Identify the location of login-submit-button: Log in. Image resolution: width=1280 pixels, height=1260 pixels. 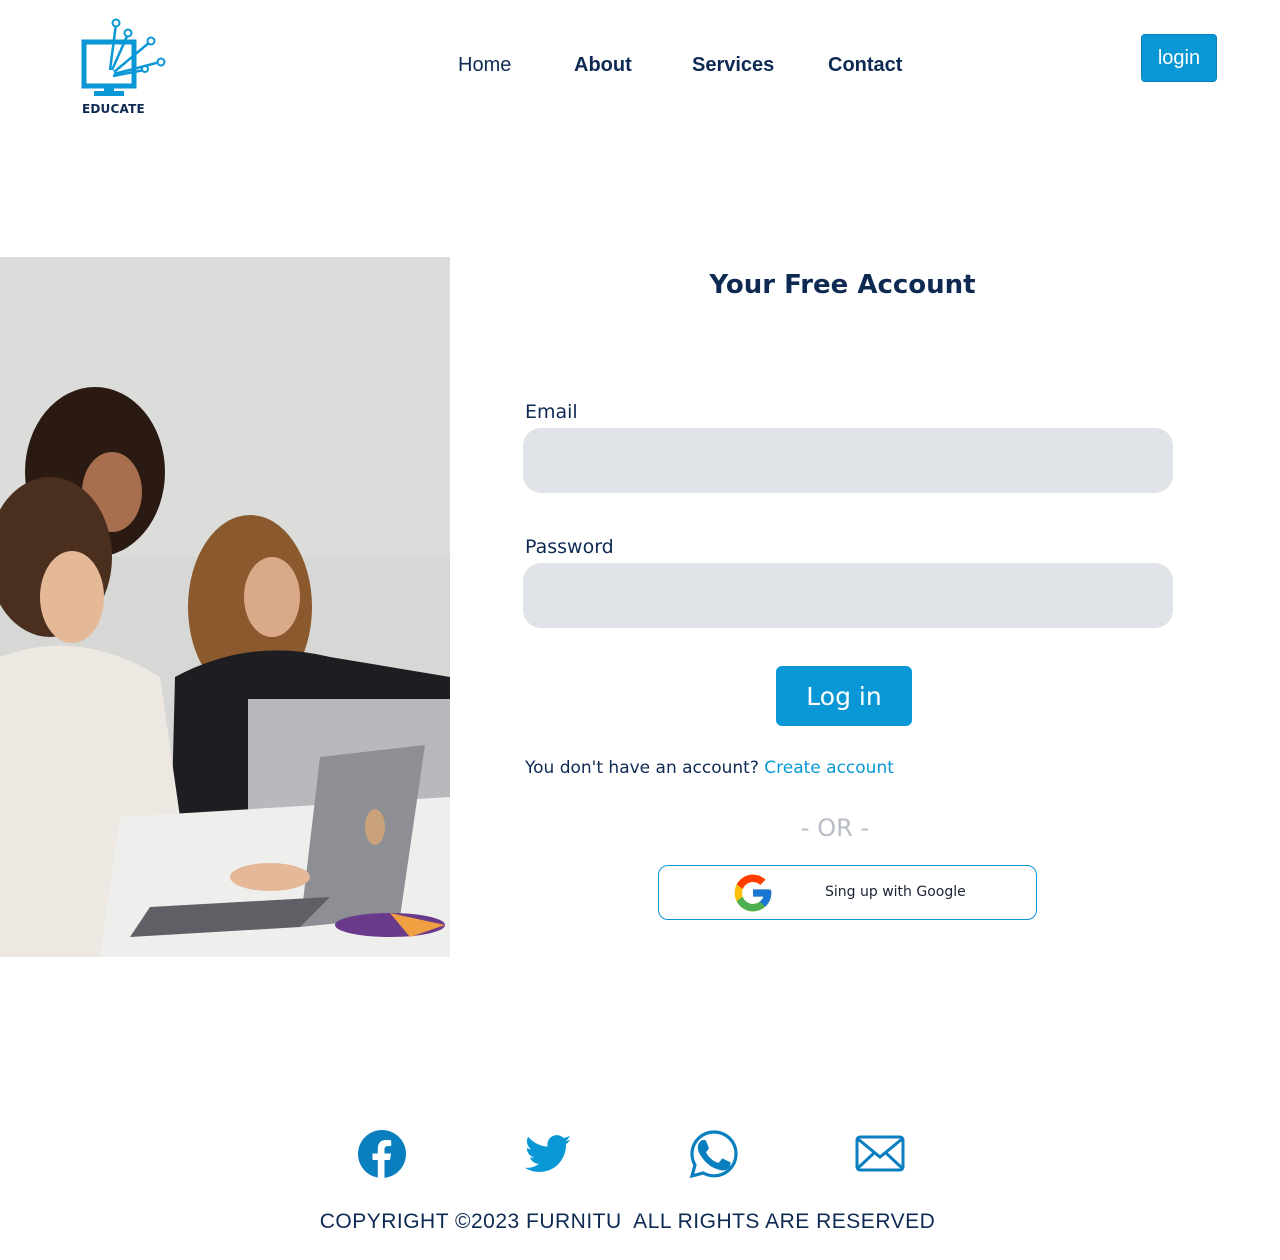
(844, 696).